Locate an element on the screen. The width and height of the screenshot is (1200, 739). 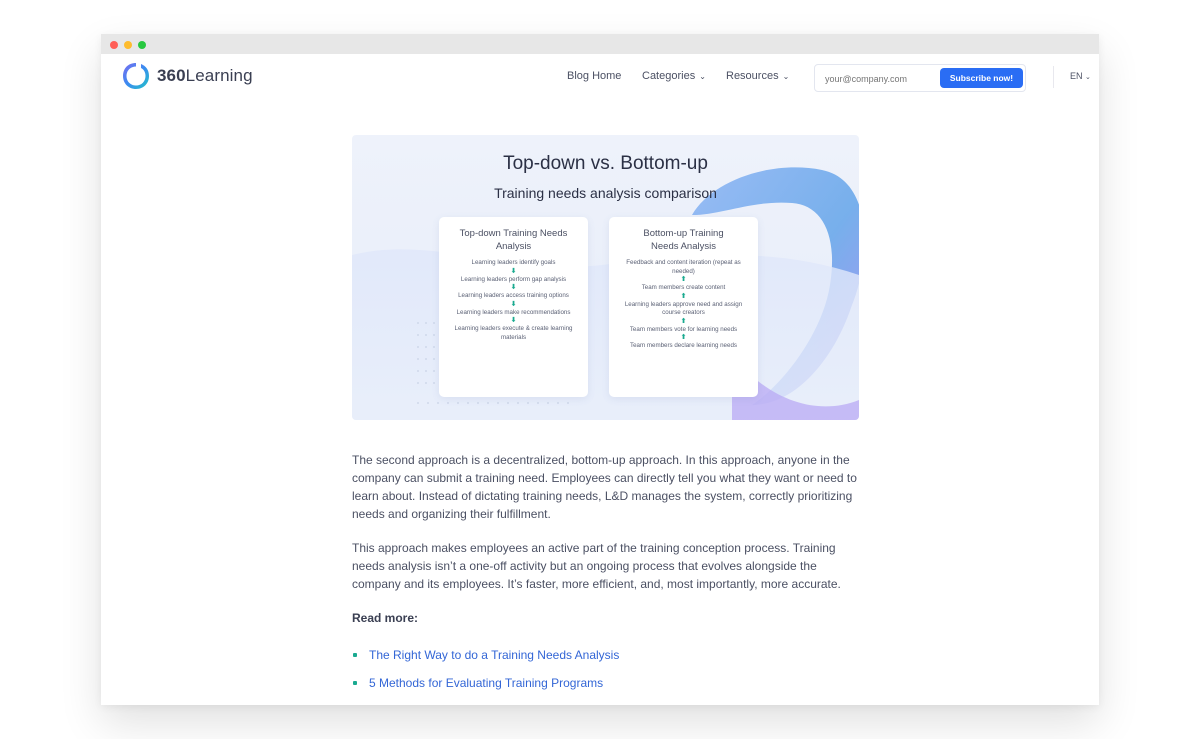
maximize-window-button is located at coordinates (142, 45).